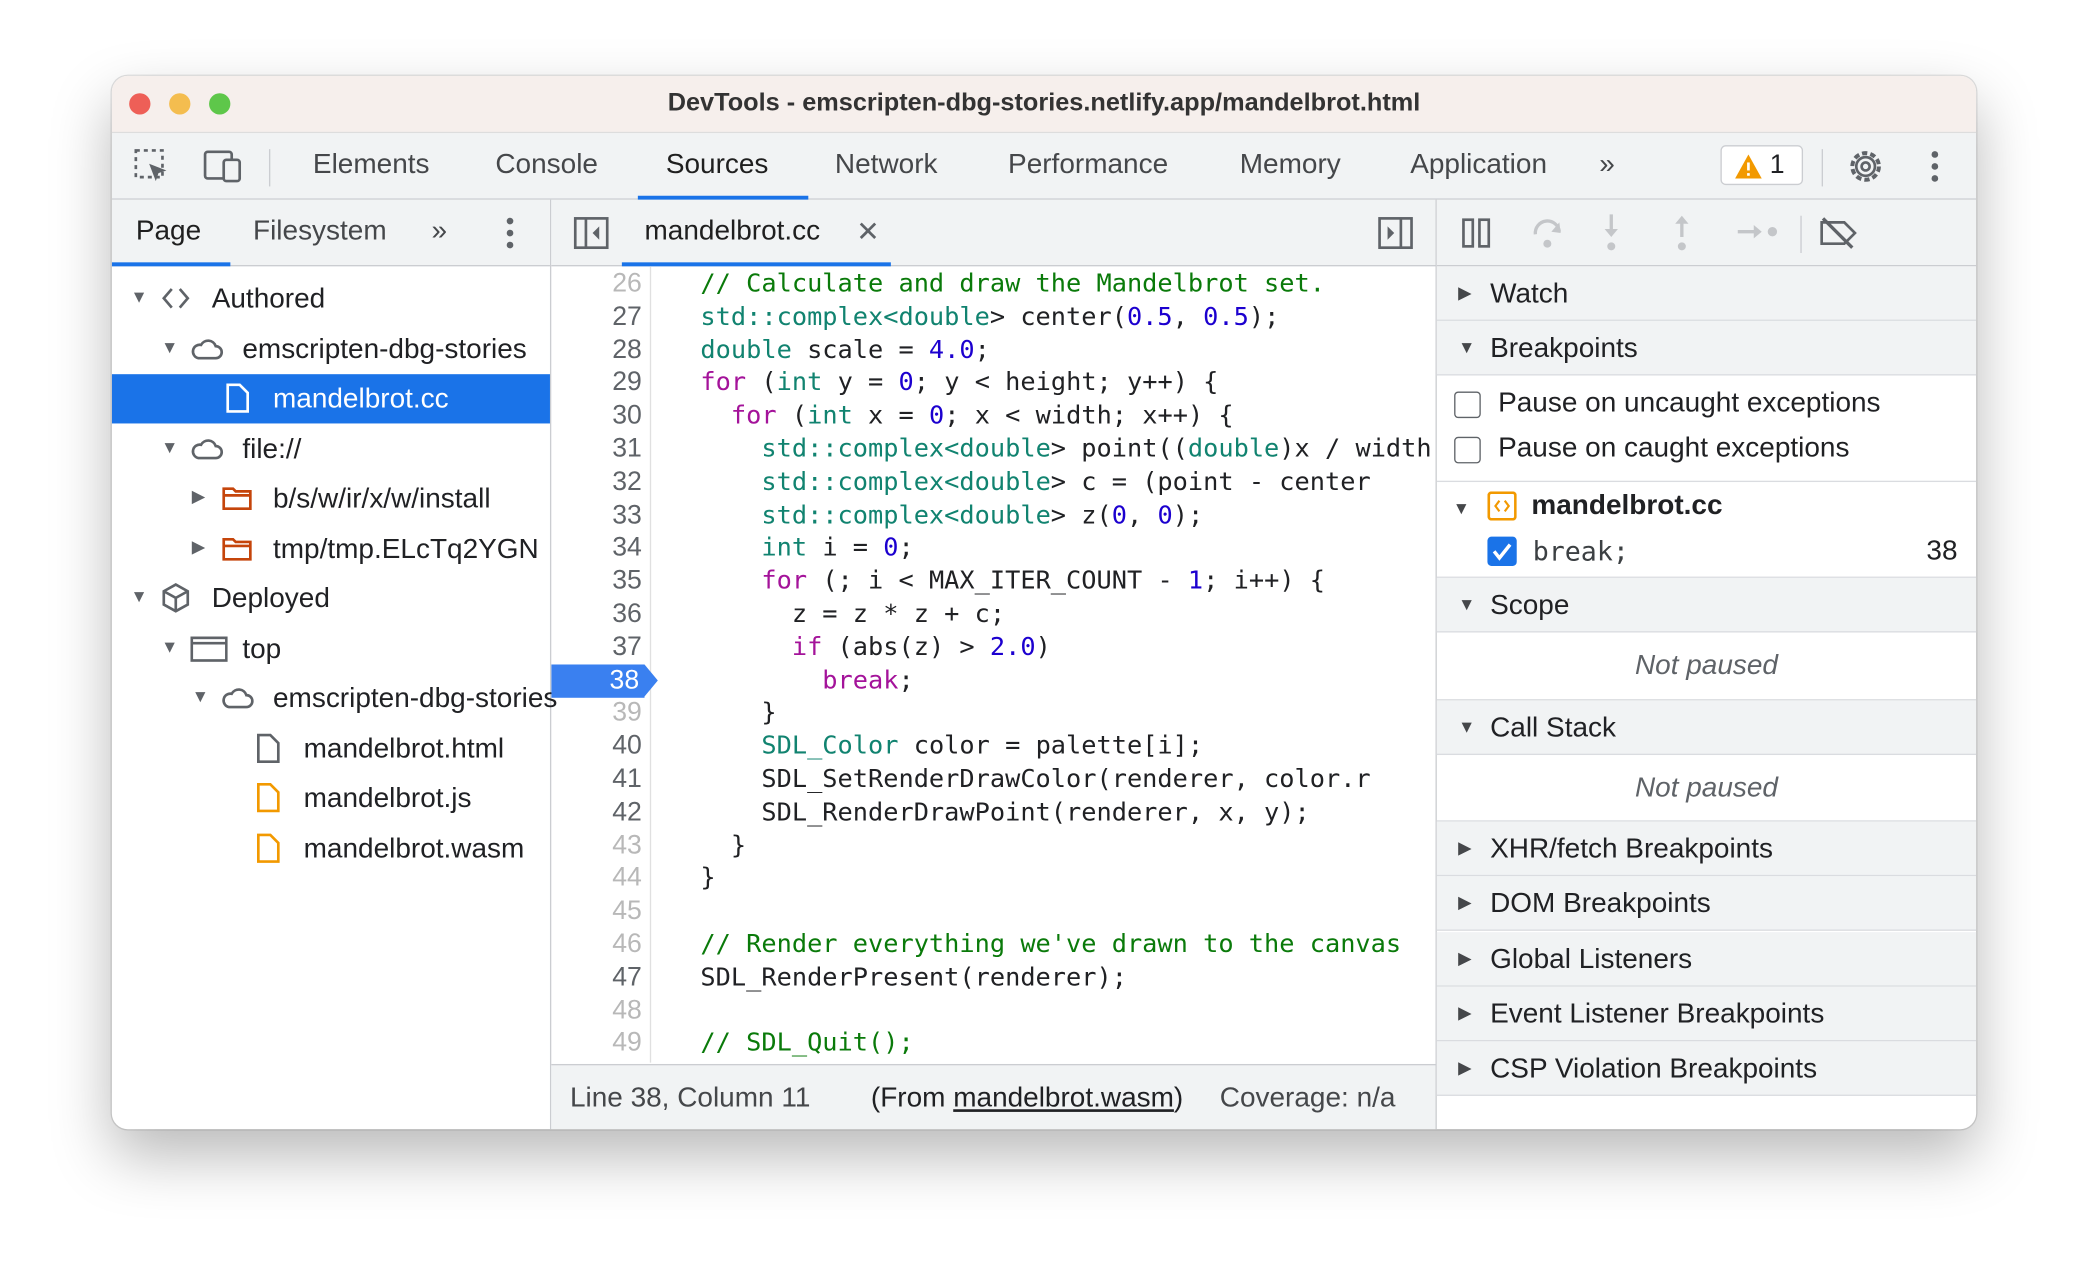  What do you see at coordinates (994, 581) in the screenshot?
I see `code-line: 35 for (; i < MAX_ITER_COUNT - 1; i++) {` at bounding box center [994, 581].